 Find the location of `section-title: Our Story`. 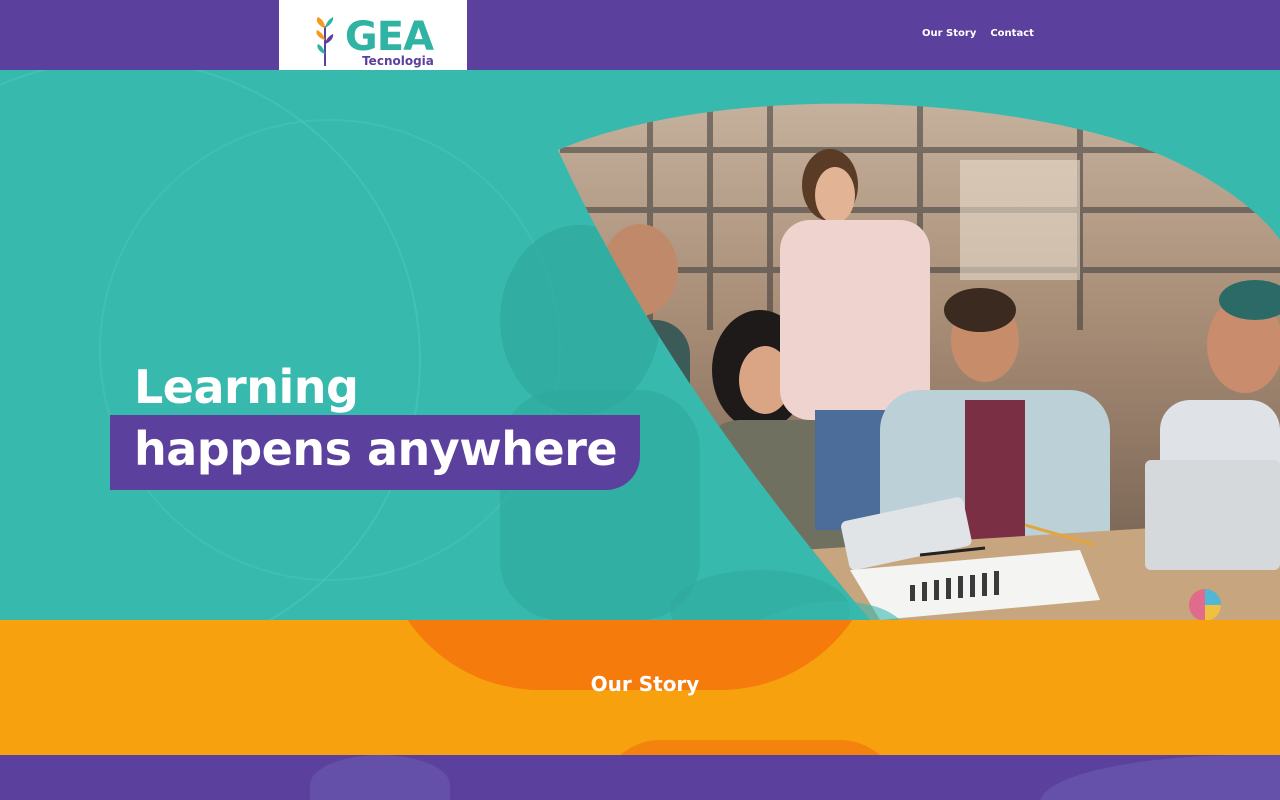

section-title: Our Story is located at coordinates (645, 684).